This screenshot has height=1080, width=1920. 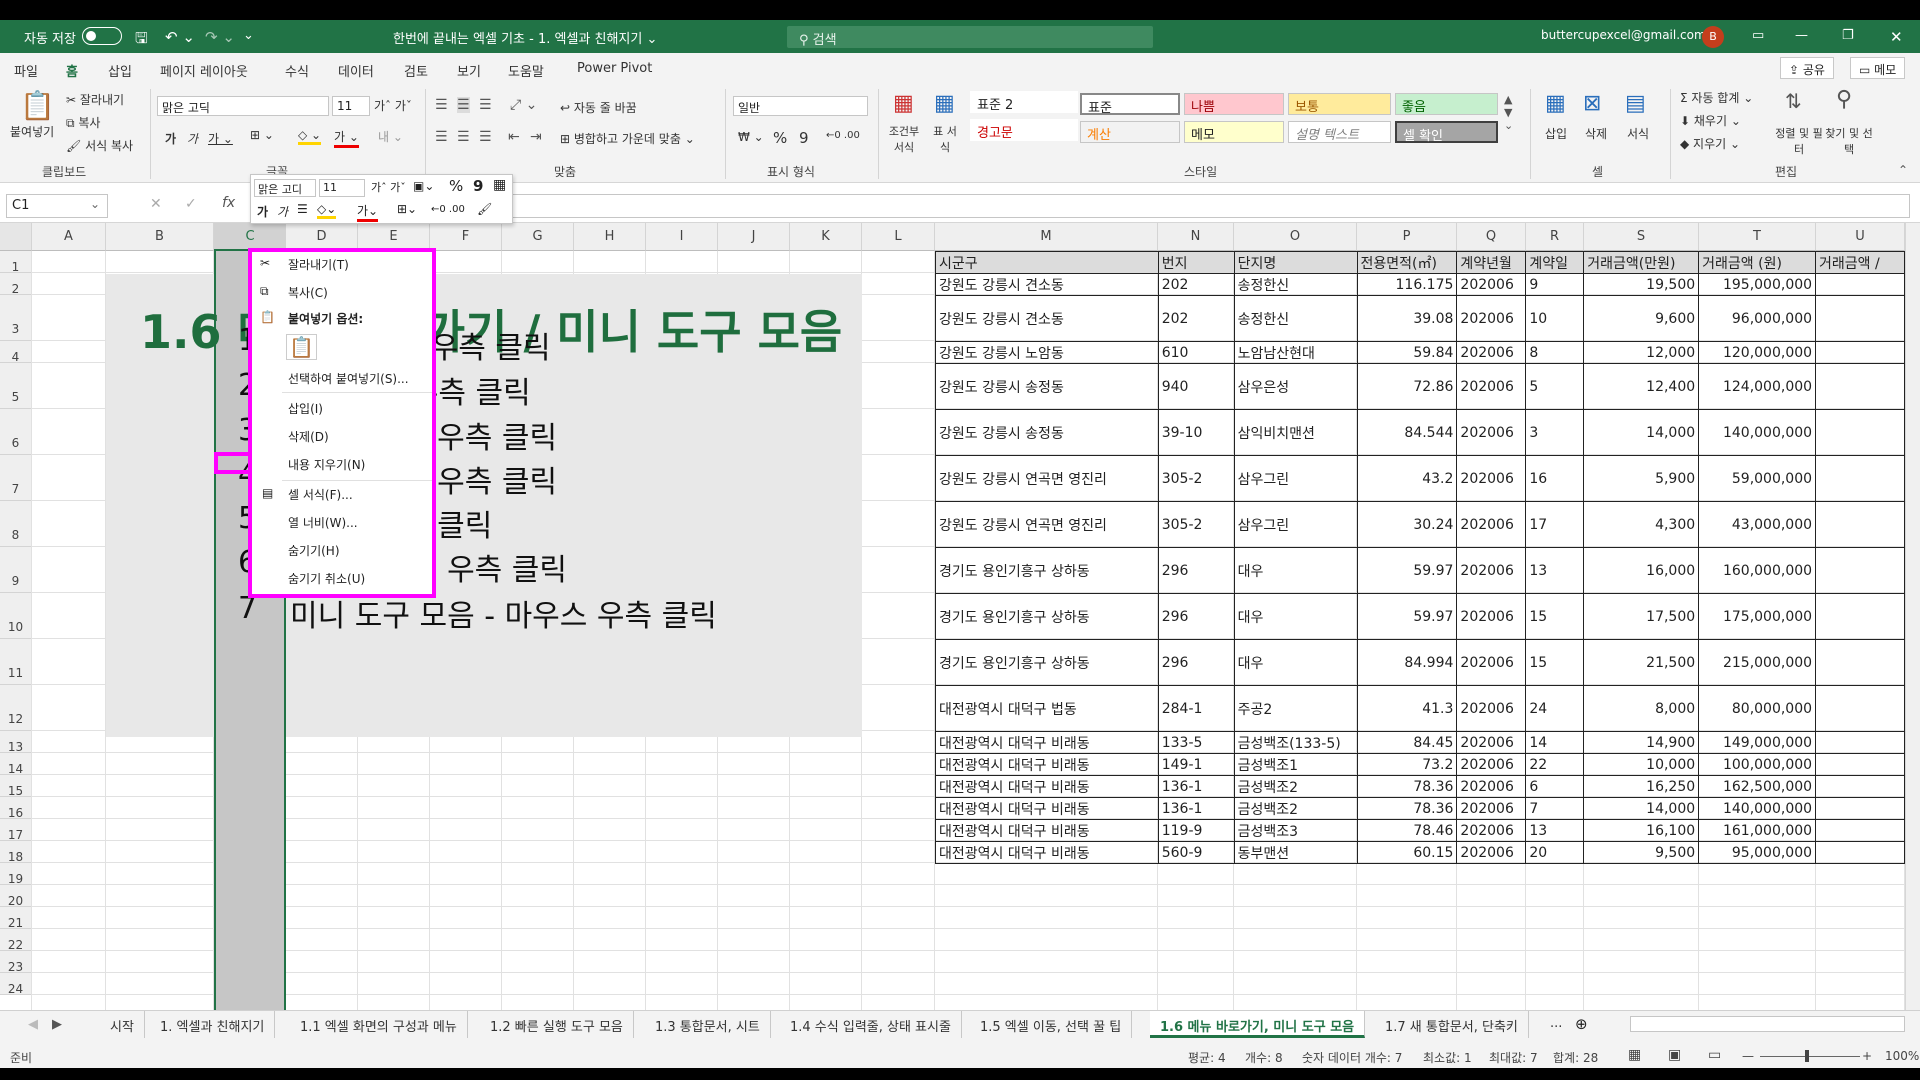 What do you see at coordinates (1555, 830) in the screenshot?
I see `table-cell: 13` at bounding box center [1555, 830].